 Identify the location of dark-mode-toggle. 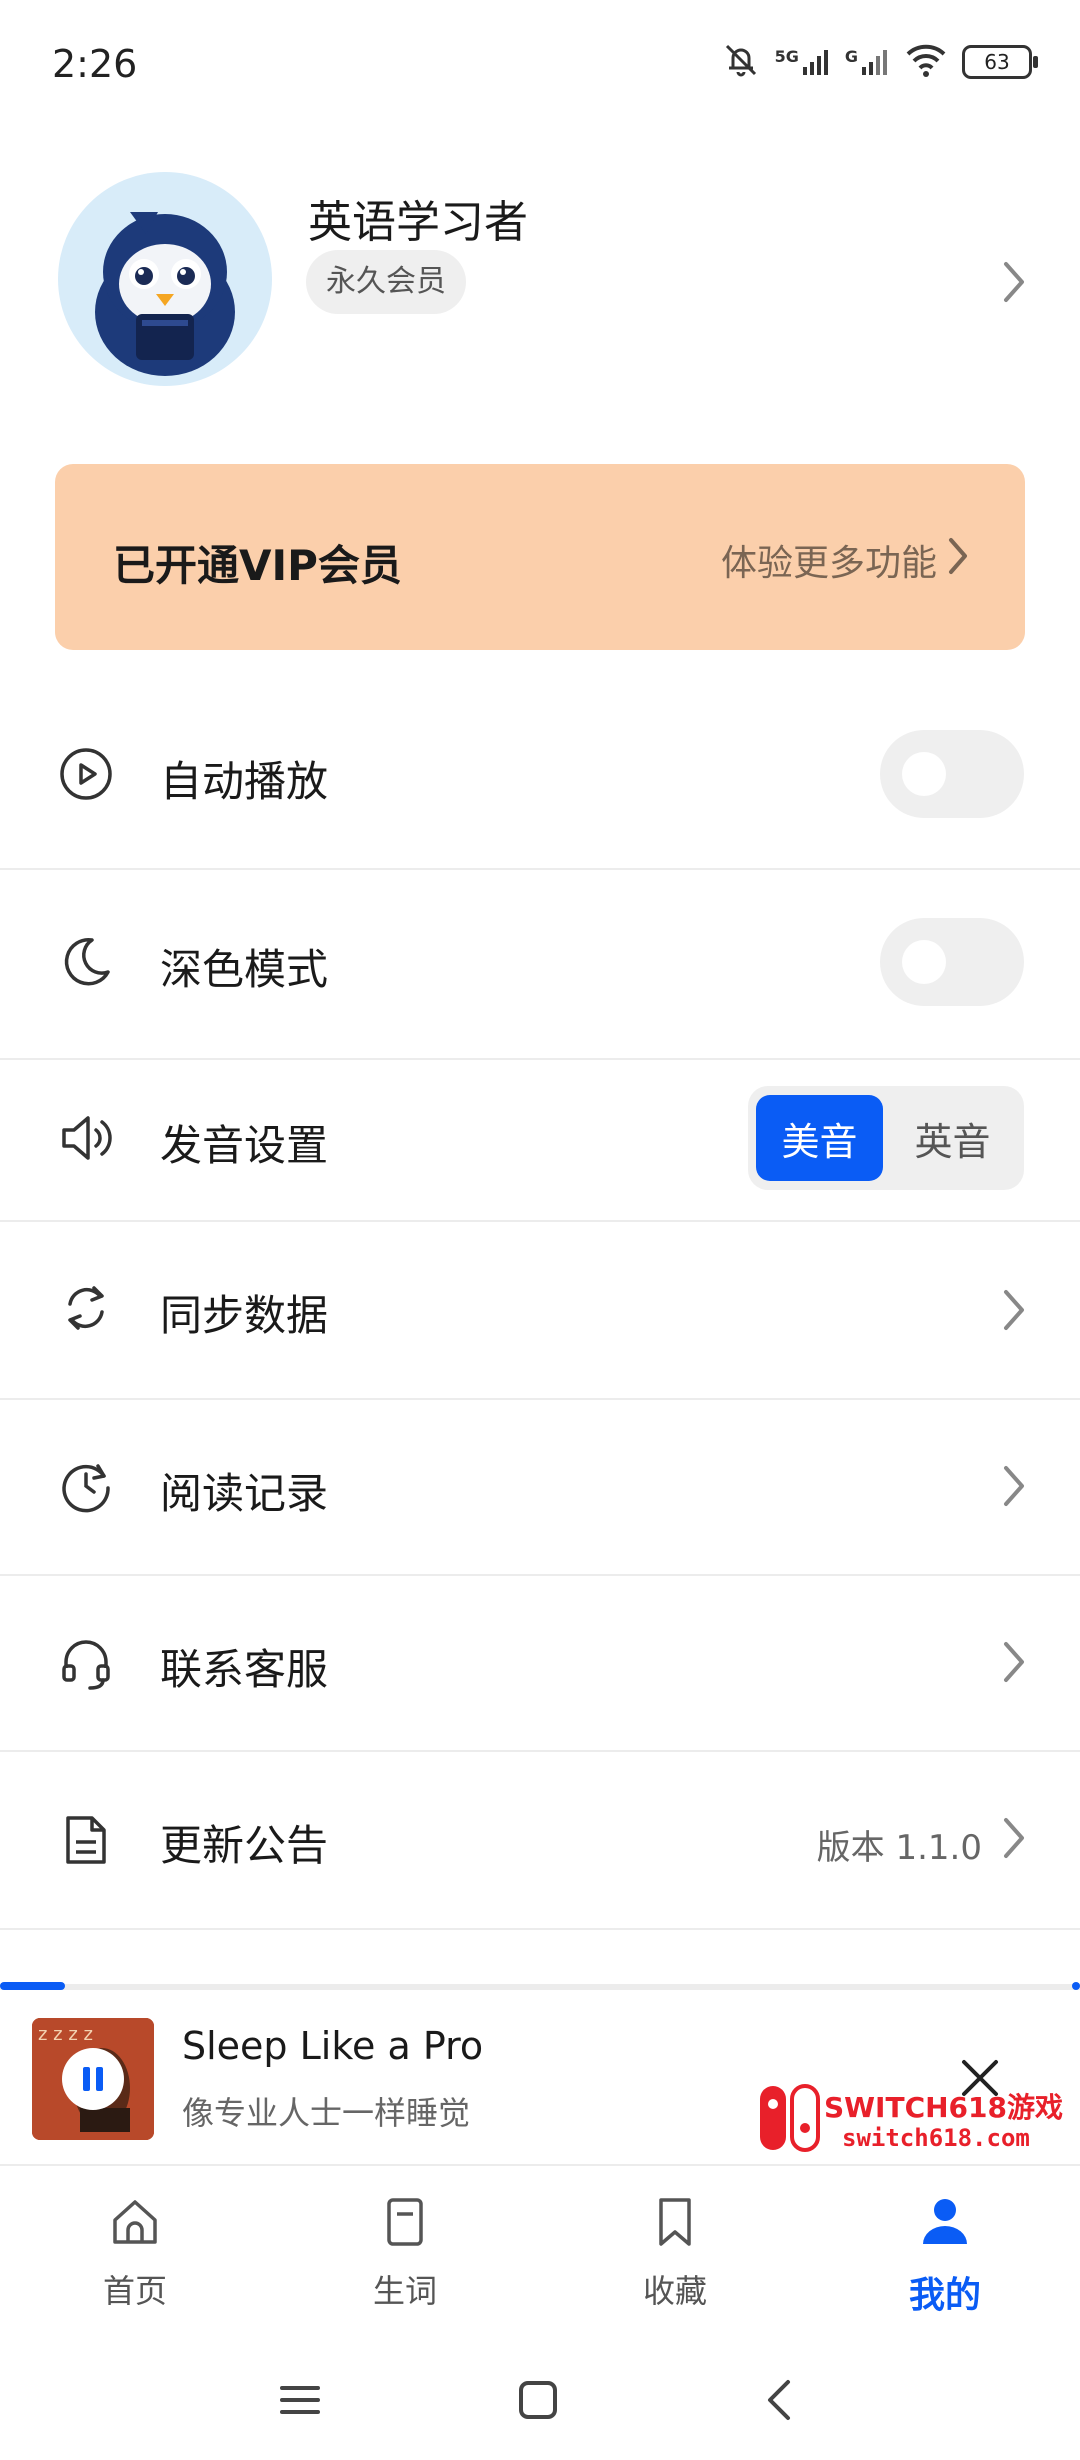
(952, 962).